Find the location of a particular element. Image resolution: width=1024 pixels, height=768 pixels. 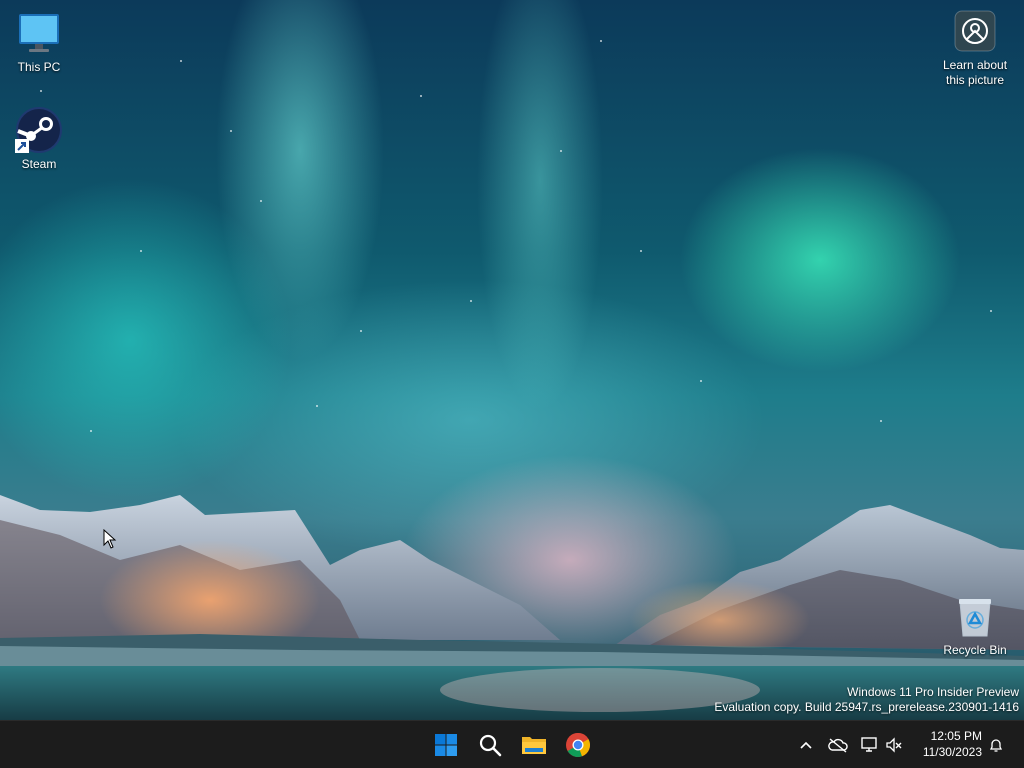

file-explorer-button is located at coordinates (534, 745).